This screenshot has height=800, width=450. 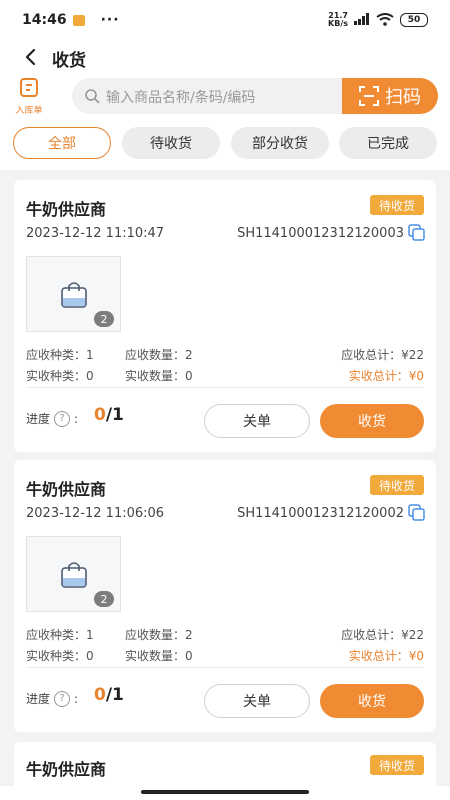 I want to click on page-title: 收货, so click(x=69, y=61).